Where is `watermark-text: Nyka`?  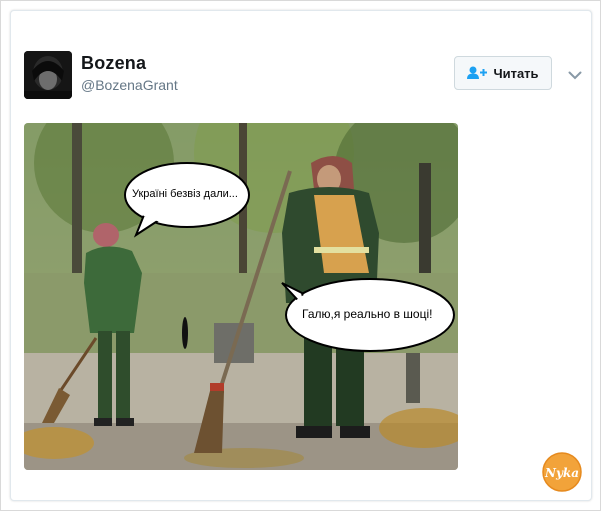 watermark-text: Nyka is located at coordinates (562, 473).